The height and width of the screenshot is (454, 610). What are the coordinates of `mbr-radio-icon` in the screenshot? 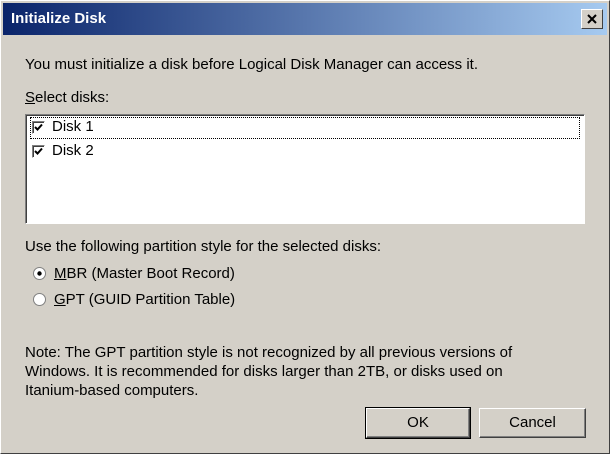 It's located at (39, 273).